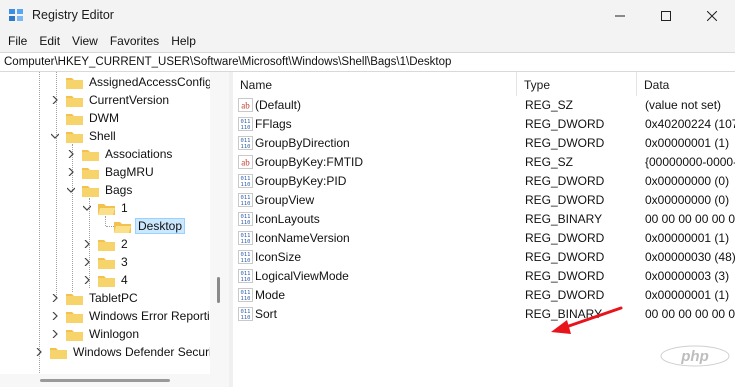 This screenshot has width=735, height=387. What do you see at coordinates (690, 257) in the screenshot?
I see `value-data: 0x00000030 (48)` at bounding box center [690, 257].